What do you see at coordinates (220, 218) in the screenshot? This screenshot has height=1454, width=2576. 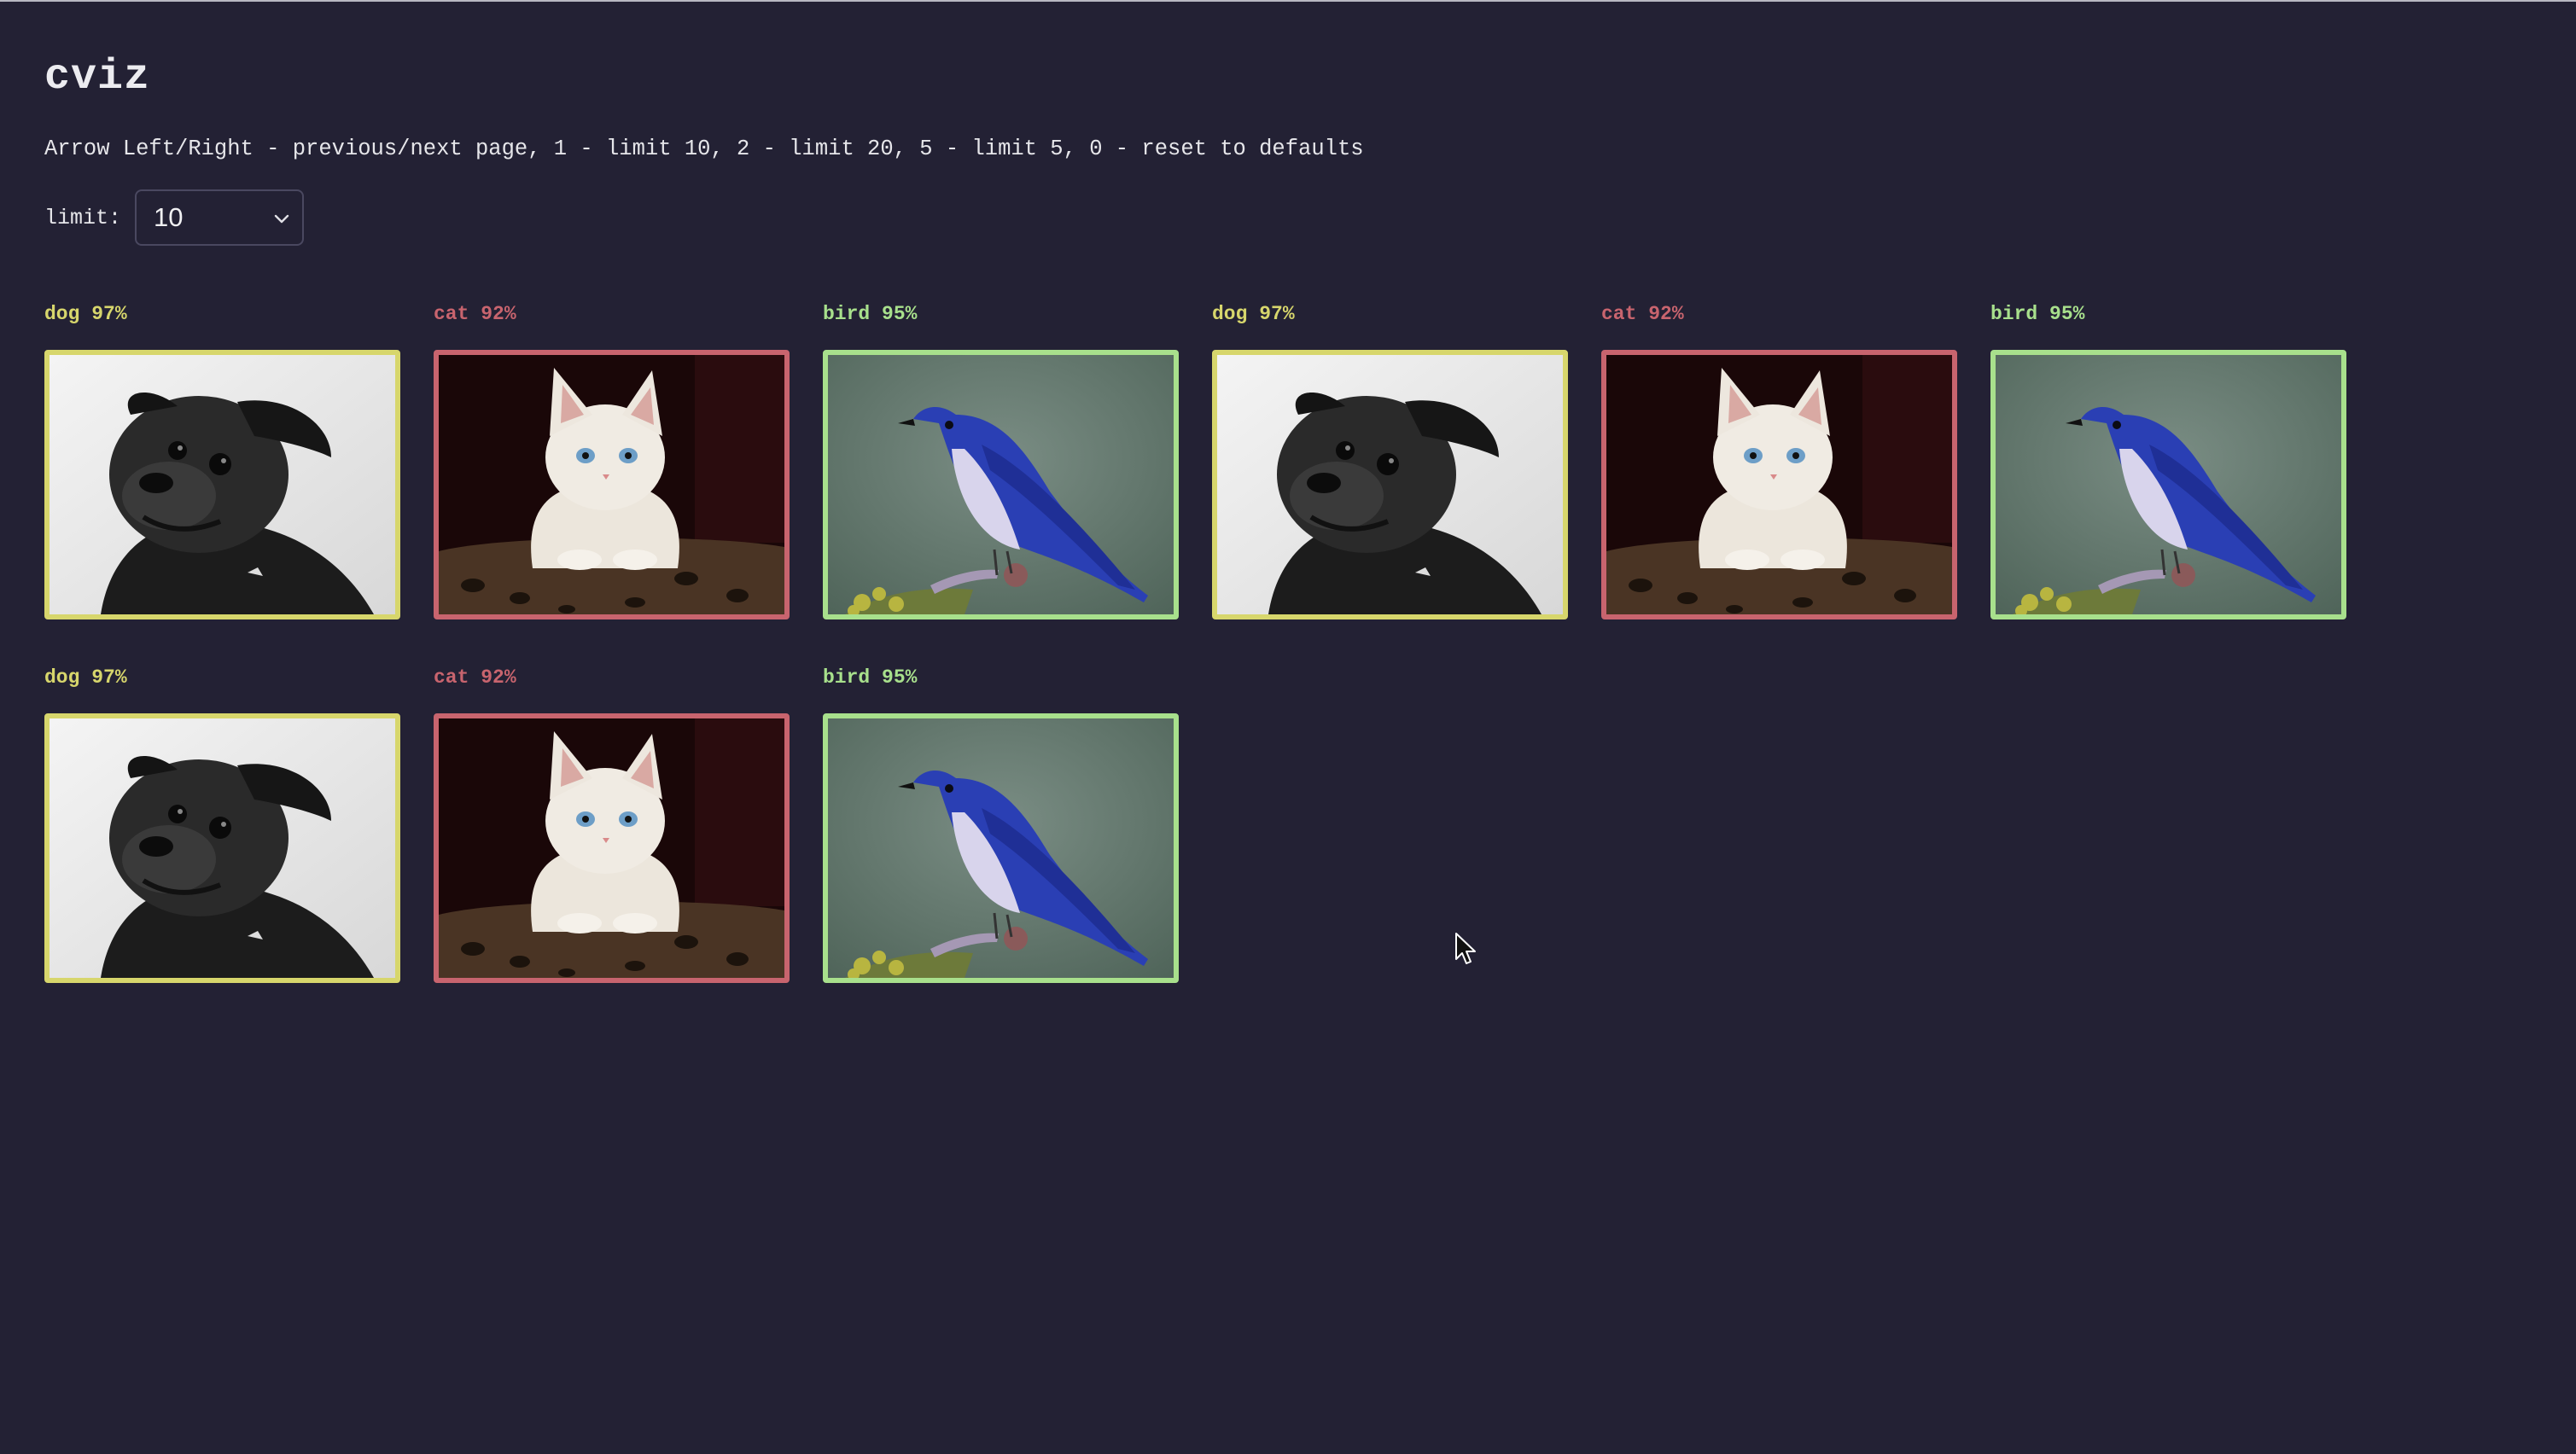 I see `limit-select: 10` at bounding box center [220, 218].